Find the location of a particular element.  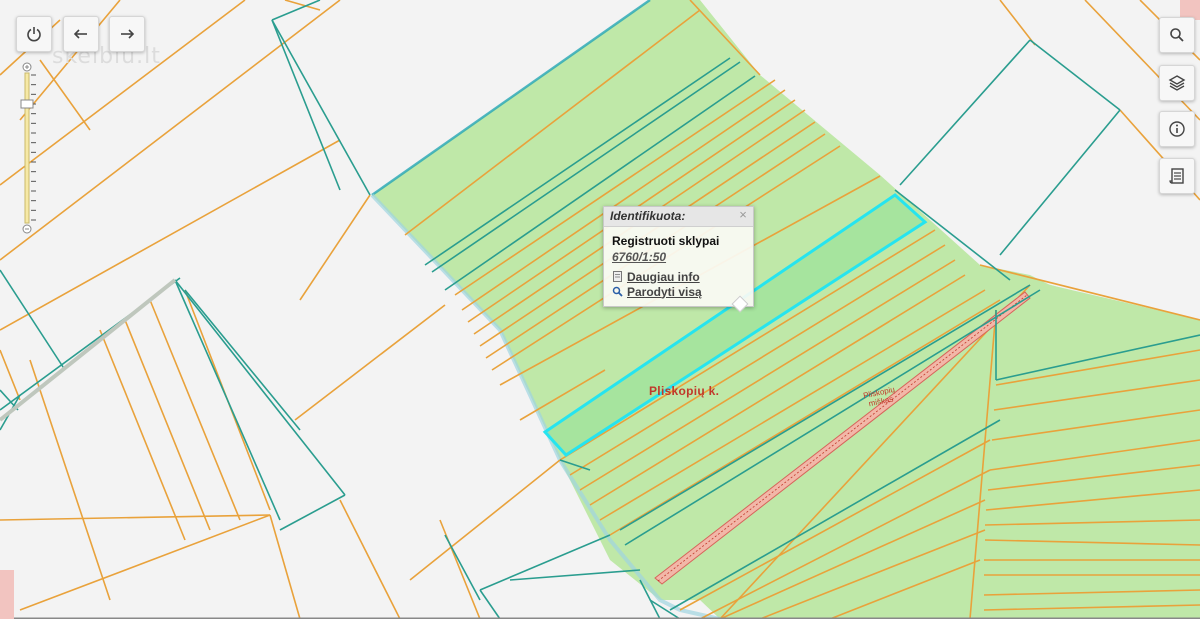

back-button is located at coordinates (81, 34).